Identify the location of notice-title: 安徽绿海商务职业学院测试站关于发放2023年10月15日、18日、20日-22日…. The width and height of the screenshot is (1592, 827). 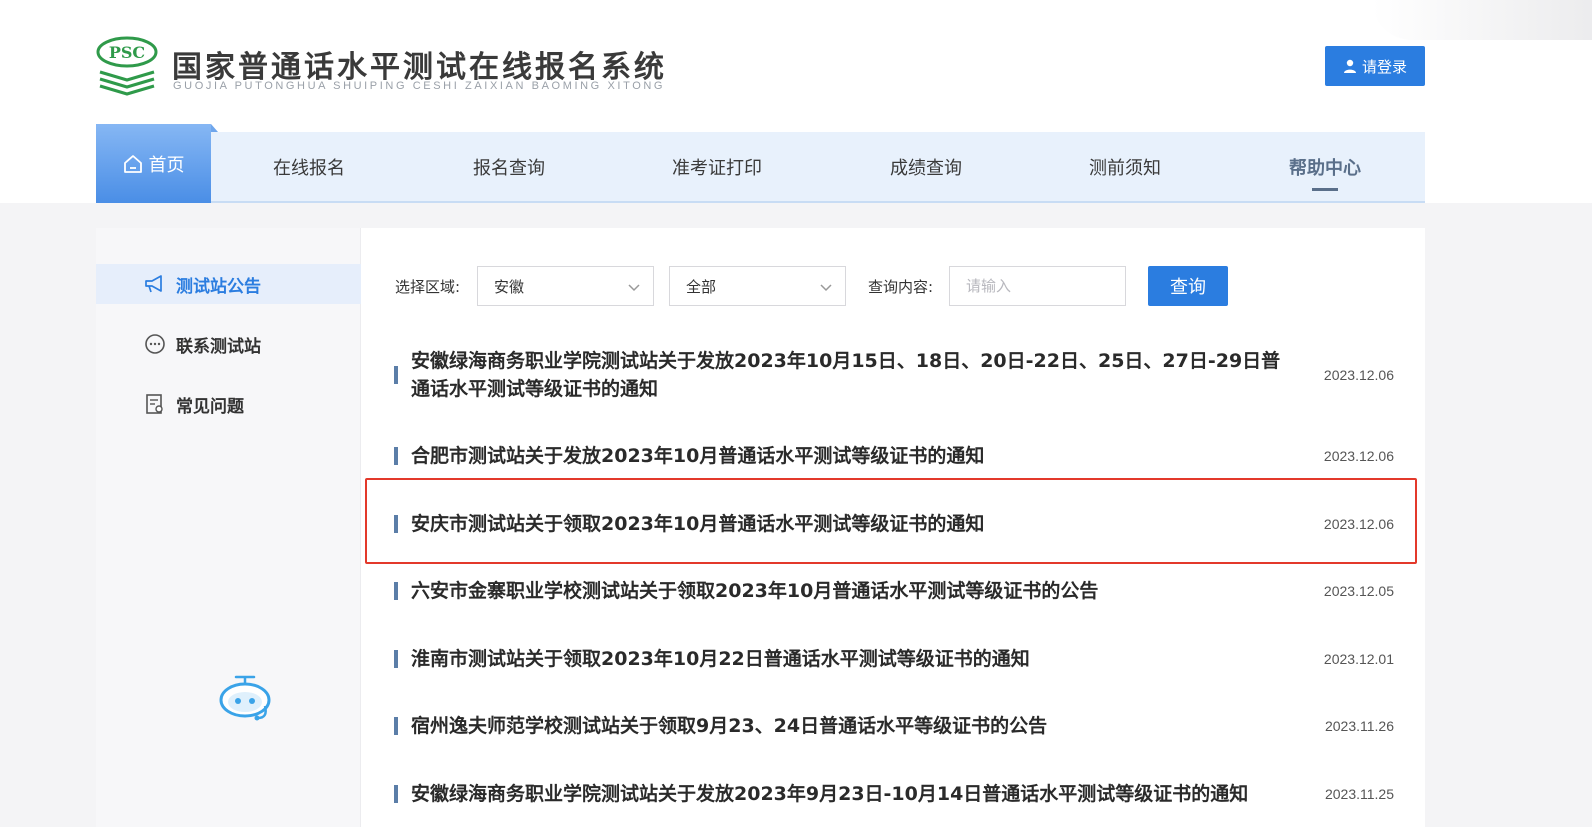
(846, 375).